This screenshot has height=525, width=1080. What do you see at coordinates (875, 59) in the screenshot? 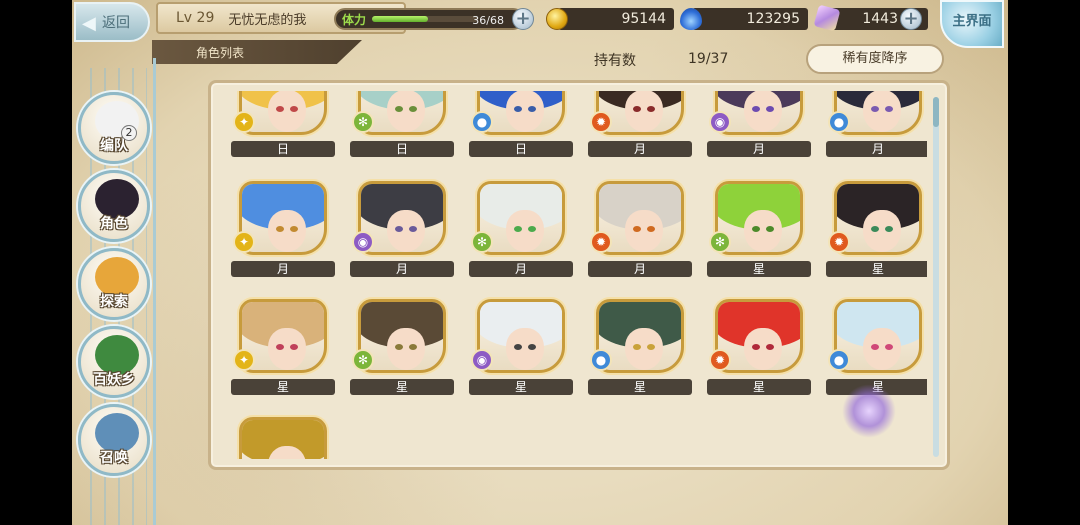
I see `sort-rarity-button: 稀有度降序` at bounding box center [875, 59].